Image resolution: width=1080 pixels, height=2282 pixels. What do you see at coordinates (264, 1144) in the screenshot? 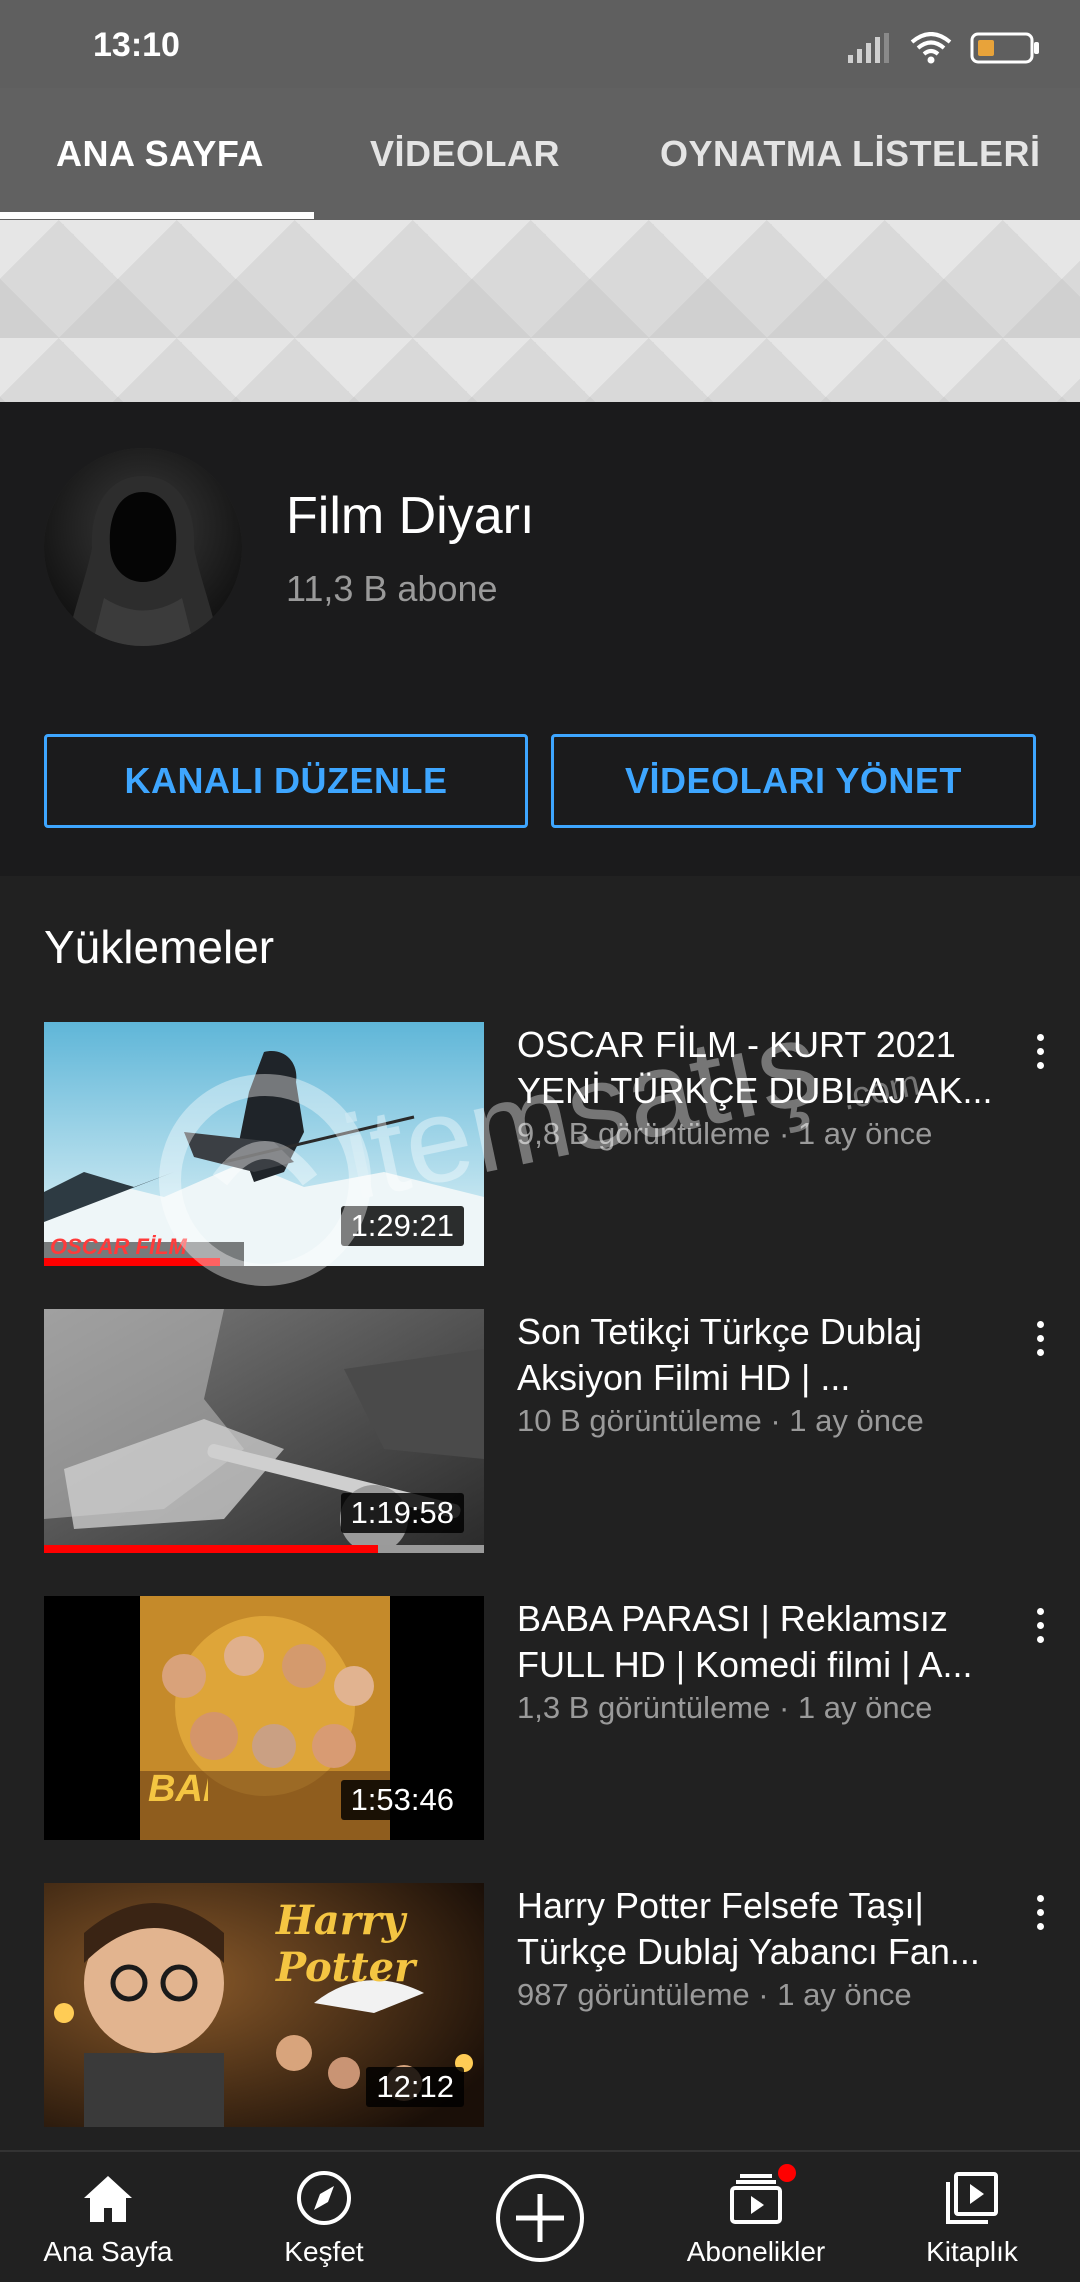
I see `video-thumbnail: OSCAR FİLM 1:29:21` at bounding box center [264, 1144].